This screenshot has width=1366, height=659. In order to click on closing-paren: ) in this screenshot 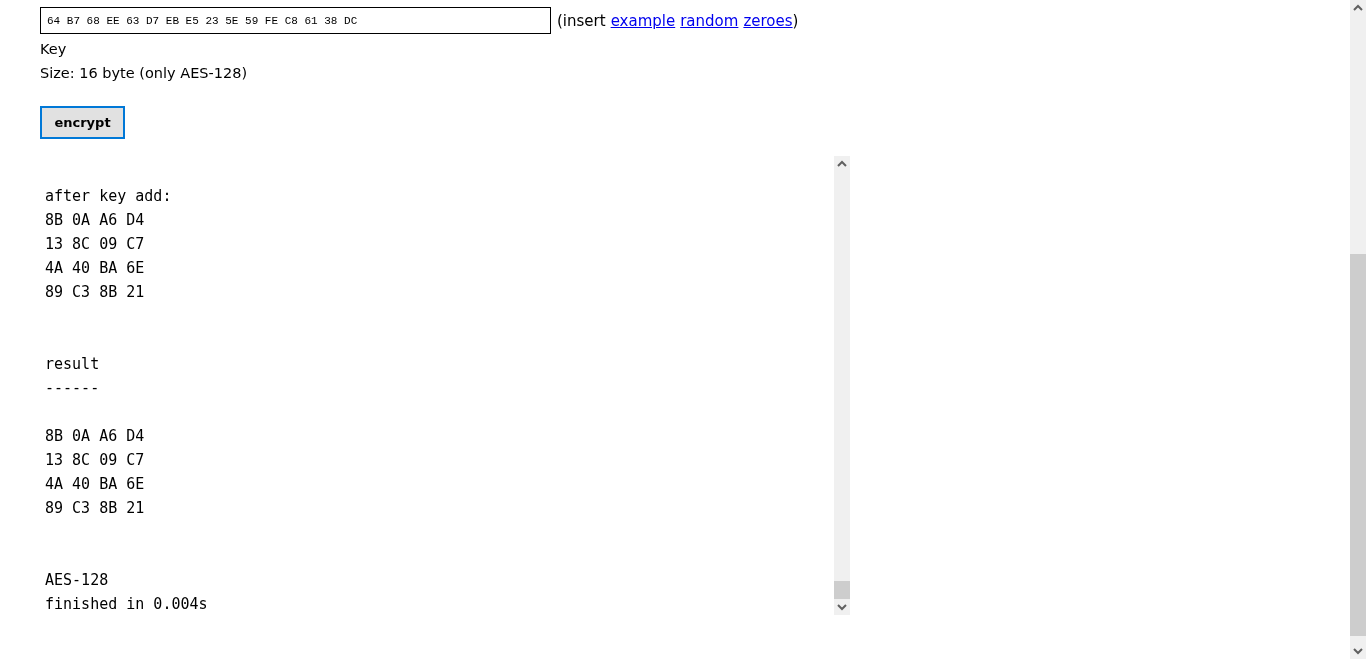, I will do `click(795, 20)`.